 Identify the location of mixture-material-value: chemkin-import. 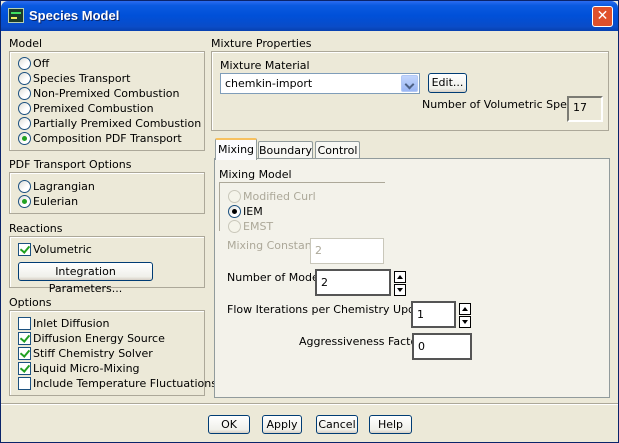
(269, 83).